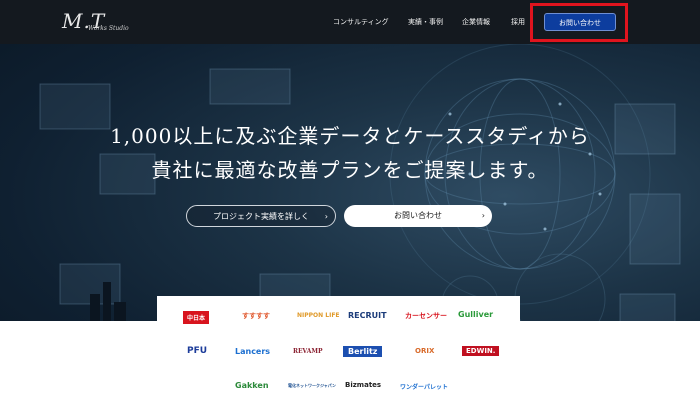 The height and width of the screenshot is (406, 700). What do you see at coordinates (350, 170) in the screenshot?
I see `hero-headline-line2: 貴社に最適な改善プランをご提案します。` at bounding box center [350, 170].